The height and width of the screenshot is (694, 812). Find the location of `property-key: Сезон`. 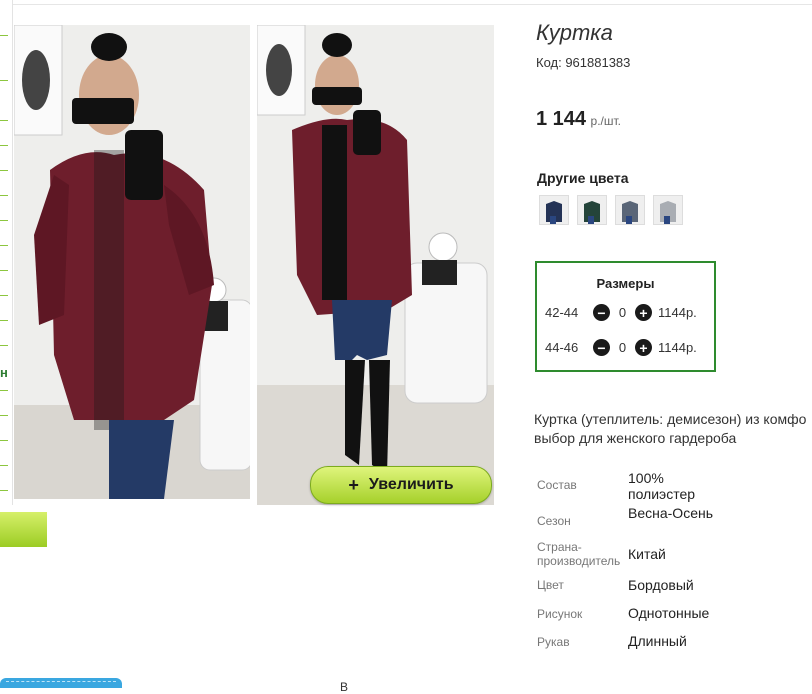

property-key: Сезон is located at coordinates (554, 521).